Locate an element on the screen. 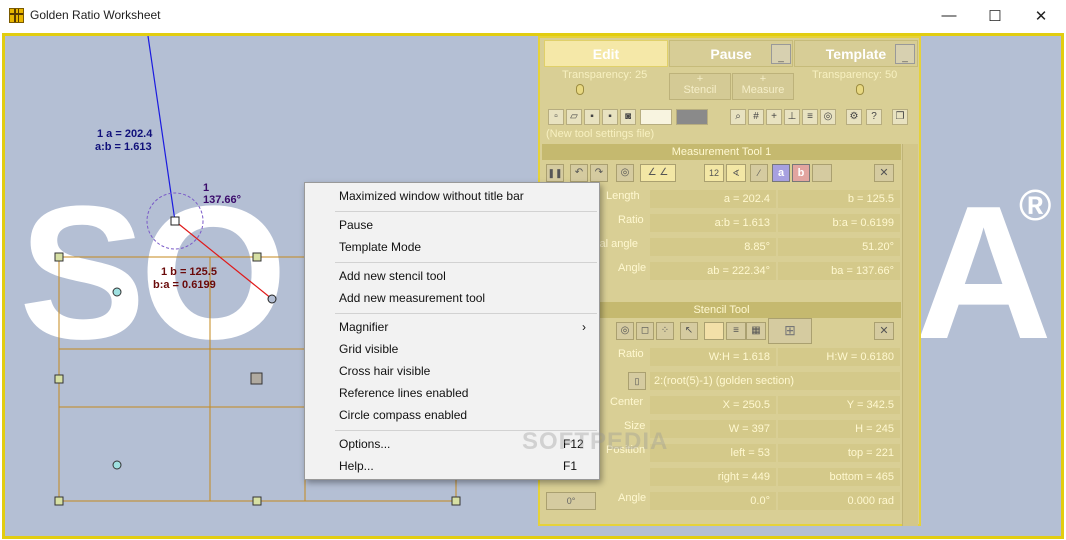 The height and width of the screenshot is (540, 1066). undo-icon: ↶ is located at coordinates (579, 173).